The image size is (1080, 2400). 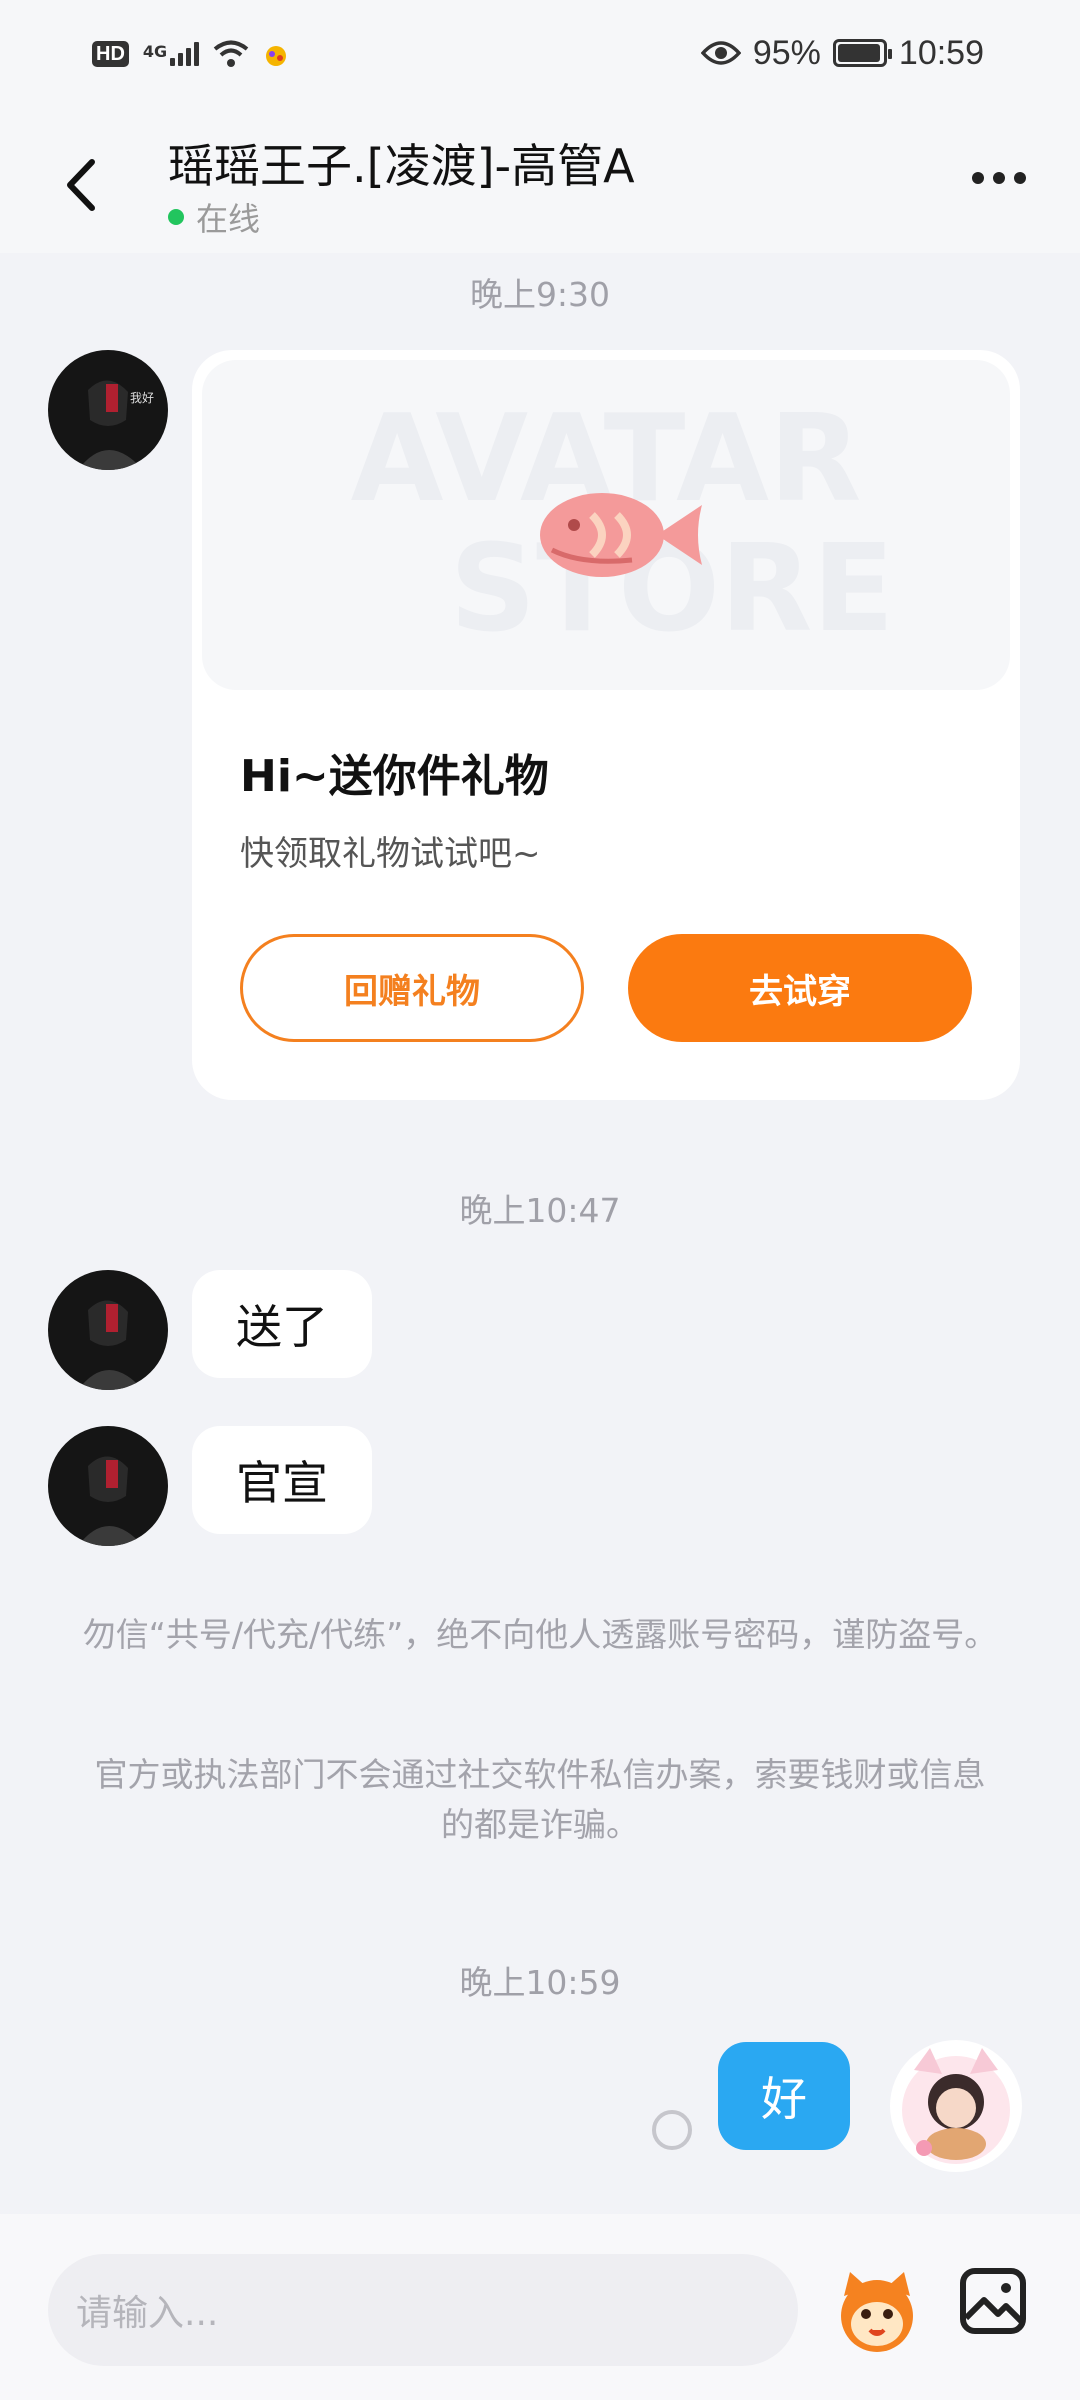 I want to click on more-options-icon, so click(x=999, y=178).